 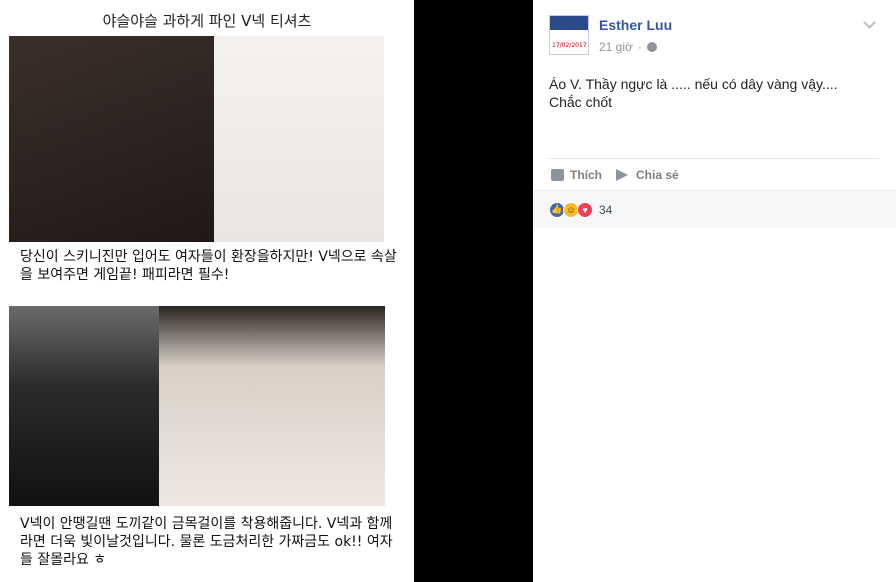 I want to click on globe-icon, so click(x=651, y=47).